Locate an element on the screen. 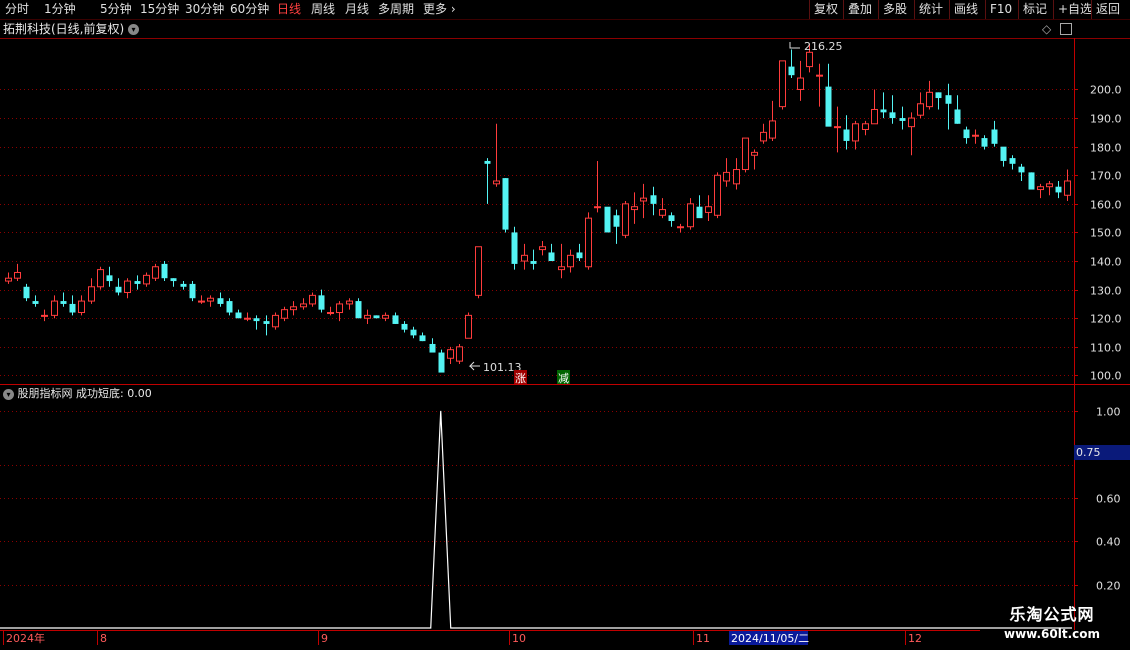 The height and width of the screenshot is (650, 1130). indicator-titlebar: ▾ 股朋指标网 成功短底: 0.00 is located at coordinates (77, 394).